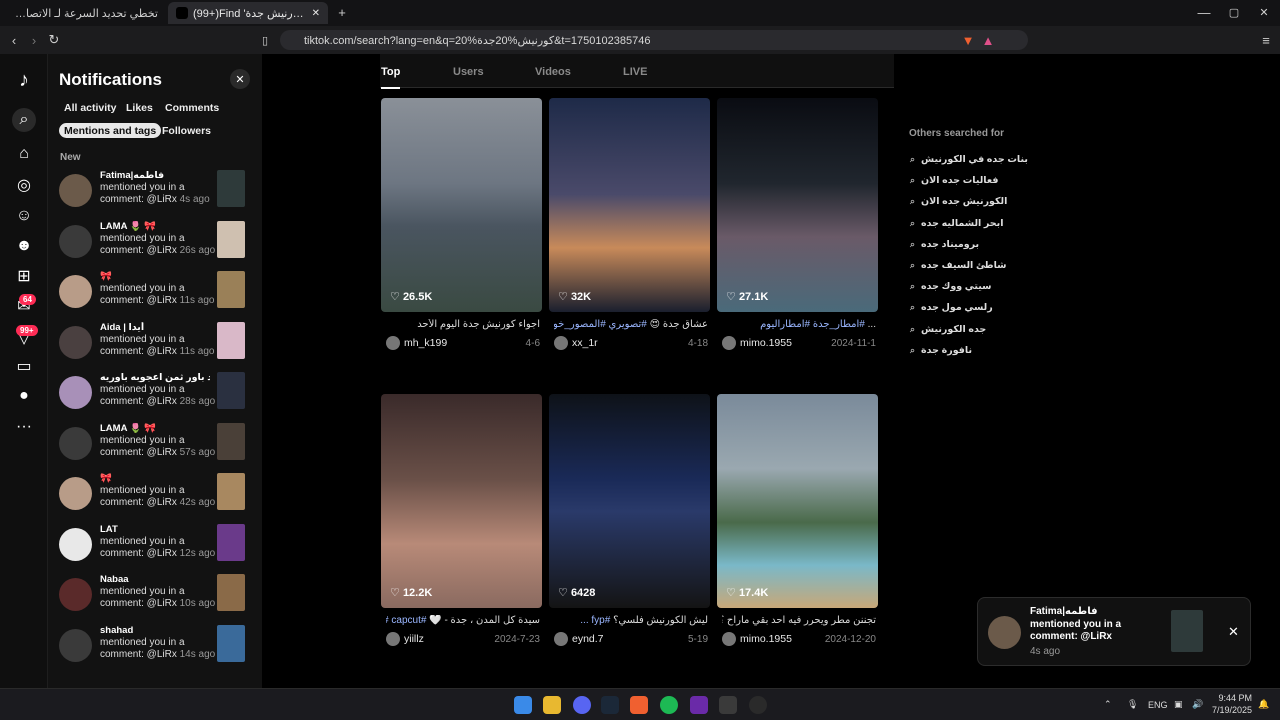 This screenshot has width=1280, height=720. Describe the element at coordinates (1132, 704) in the screenshot. I see `microphone-icon: 🎙` at that location.